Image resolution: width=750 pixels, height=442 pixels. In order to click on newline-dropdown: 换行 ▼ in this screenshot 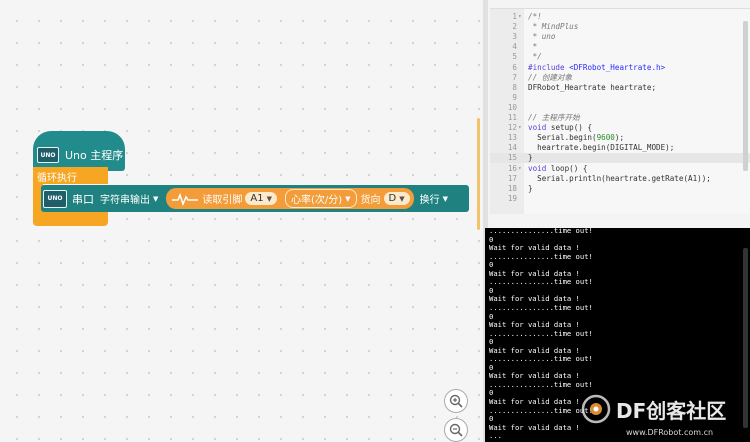, I will do `click(434, 199)`.